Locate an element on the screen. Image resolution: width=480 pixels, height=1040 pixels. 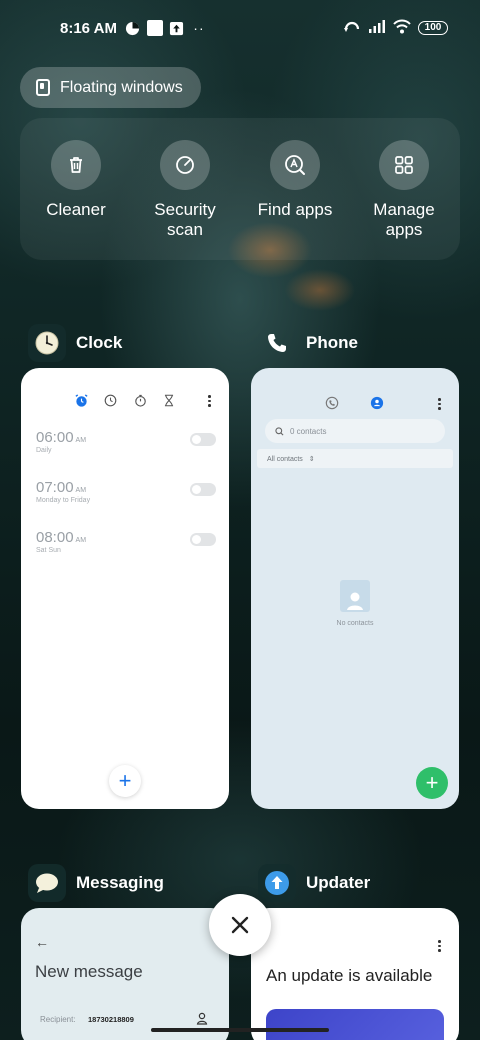
notification-app-icon is located at coordinates (133, 28).